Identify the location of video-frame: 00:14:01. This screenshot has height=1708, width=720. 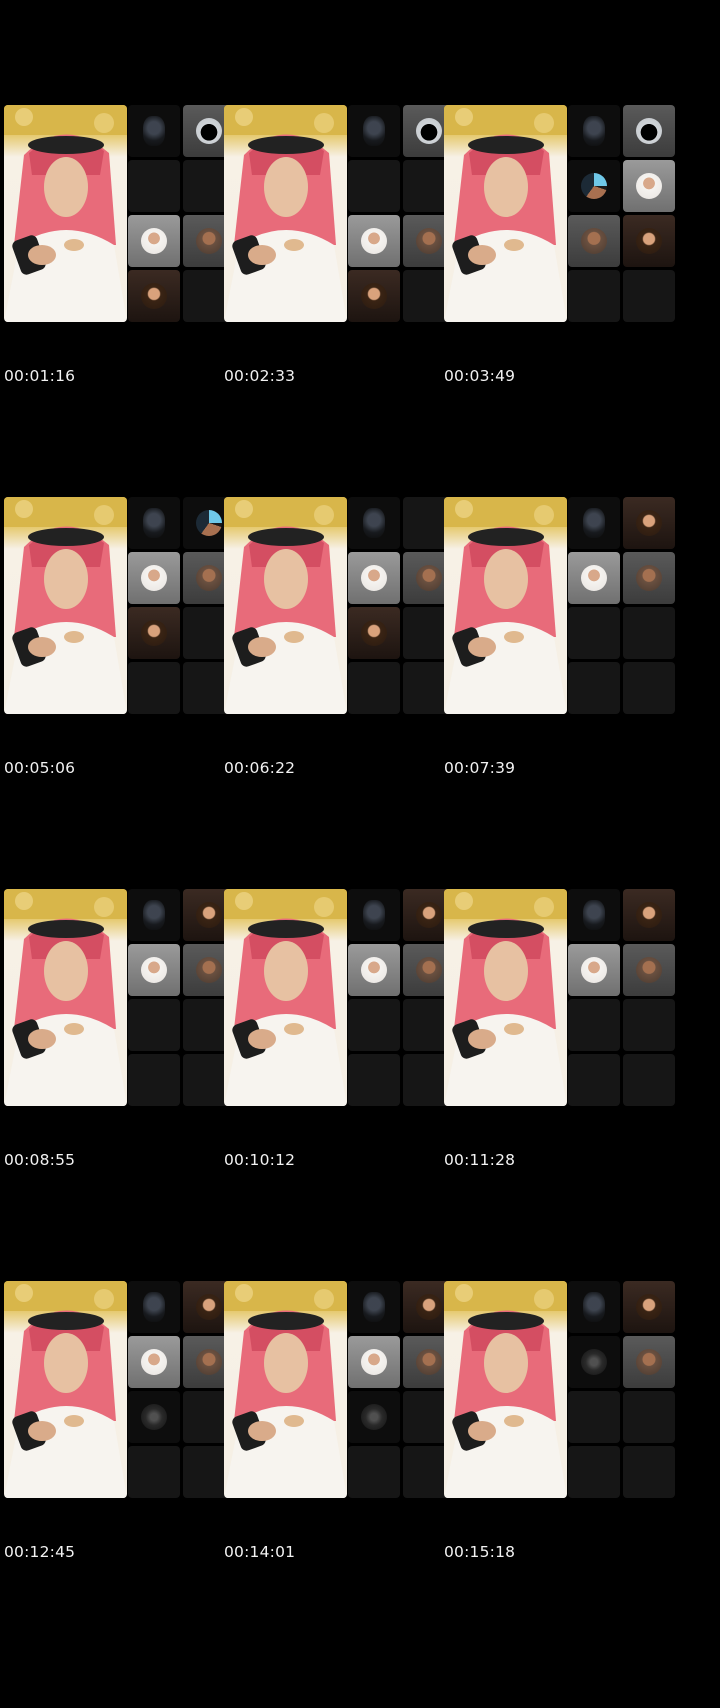
(338, 1389).